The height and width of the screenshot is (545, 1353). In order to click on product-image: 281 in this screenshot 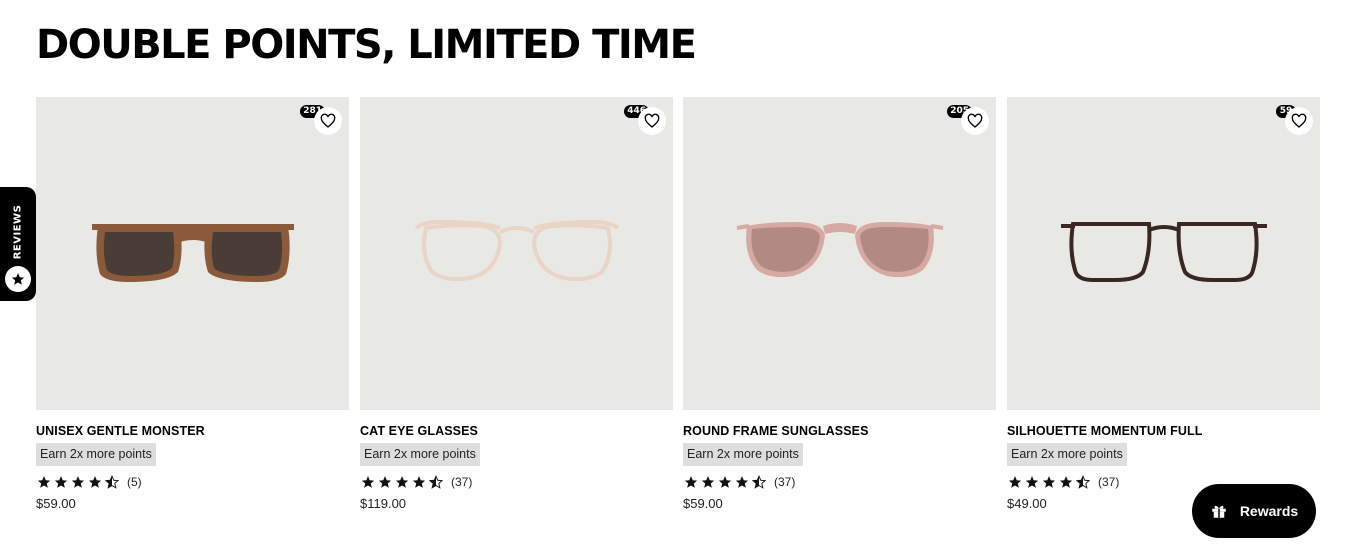, I will do `click(192, 253)`.